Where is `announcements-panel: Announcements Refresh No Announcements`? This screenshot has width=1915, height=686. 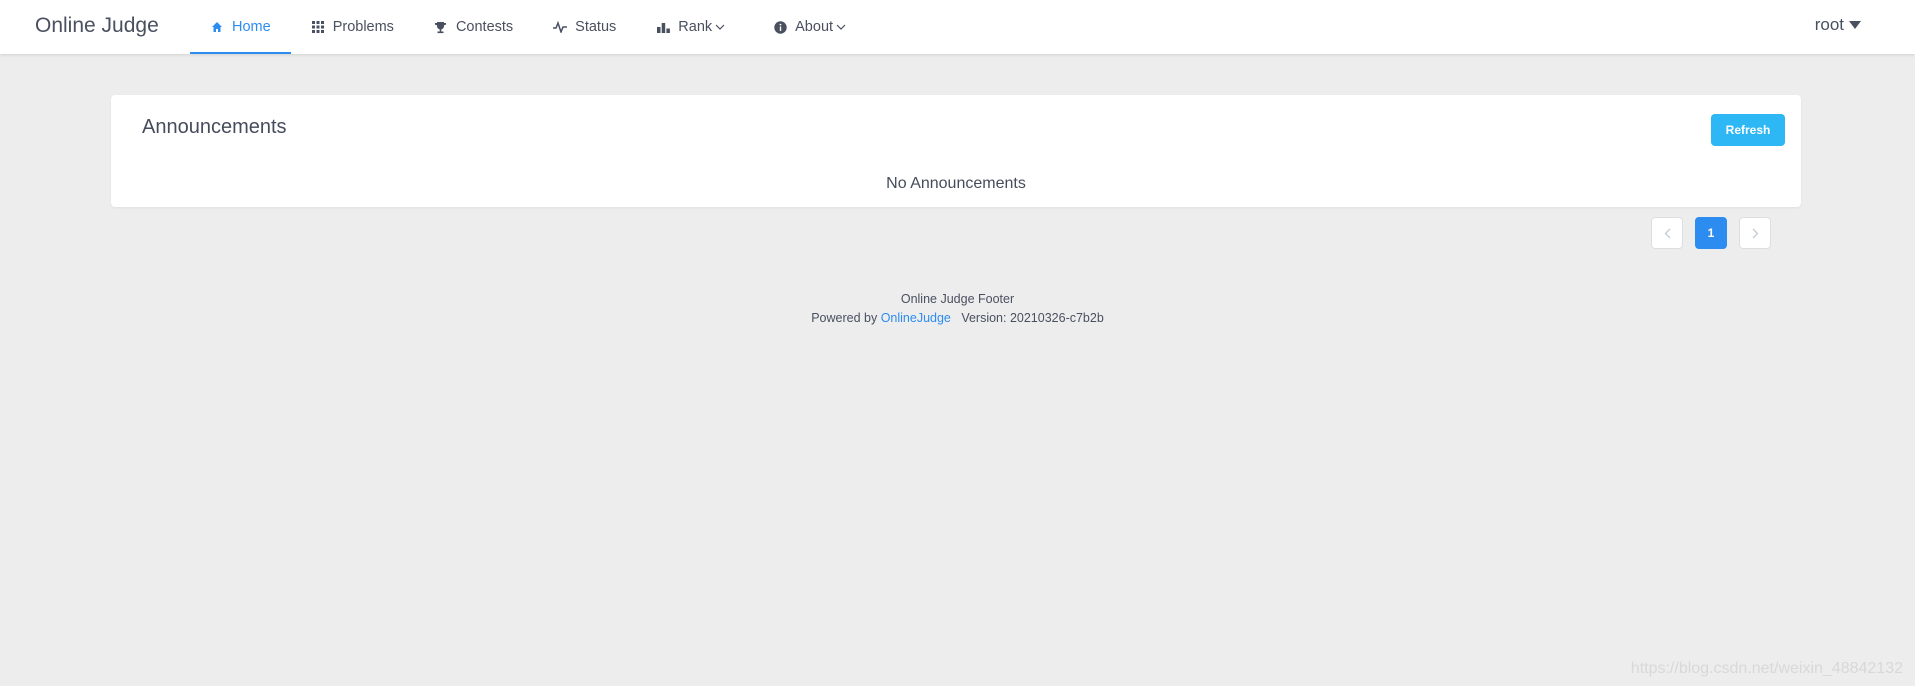 announcements-panel: Announcements Refresh No Announcements is located at coordinates (956, 151).